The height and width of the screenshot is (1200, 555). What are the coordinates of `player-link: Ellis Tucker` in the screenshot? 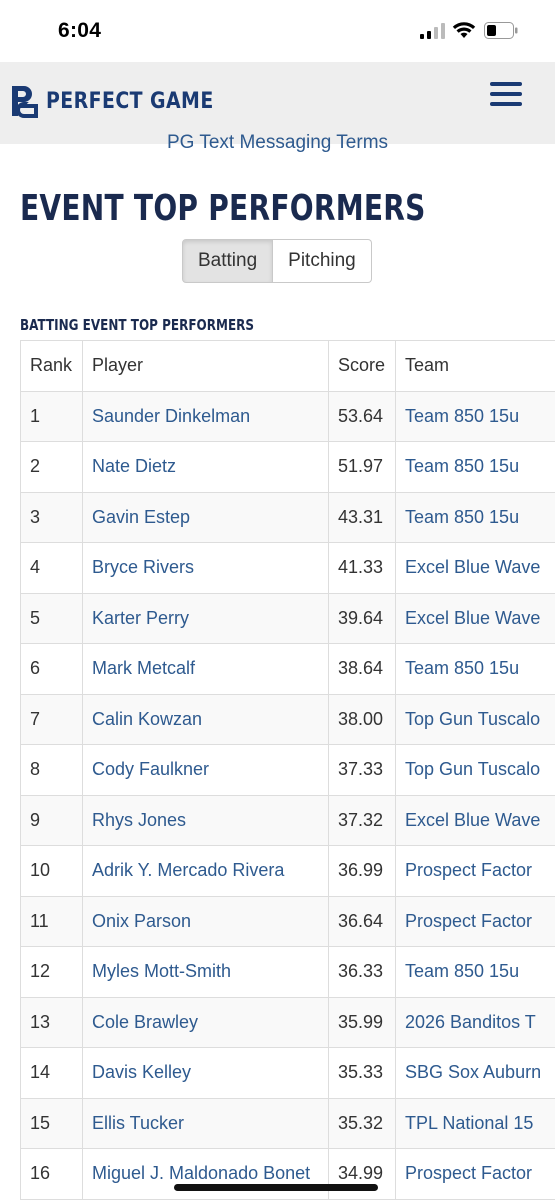 It's located at (138, 1123).